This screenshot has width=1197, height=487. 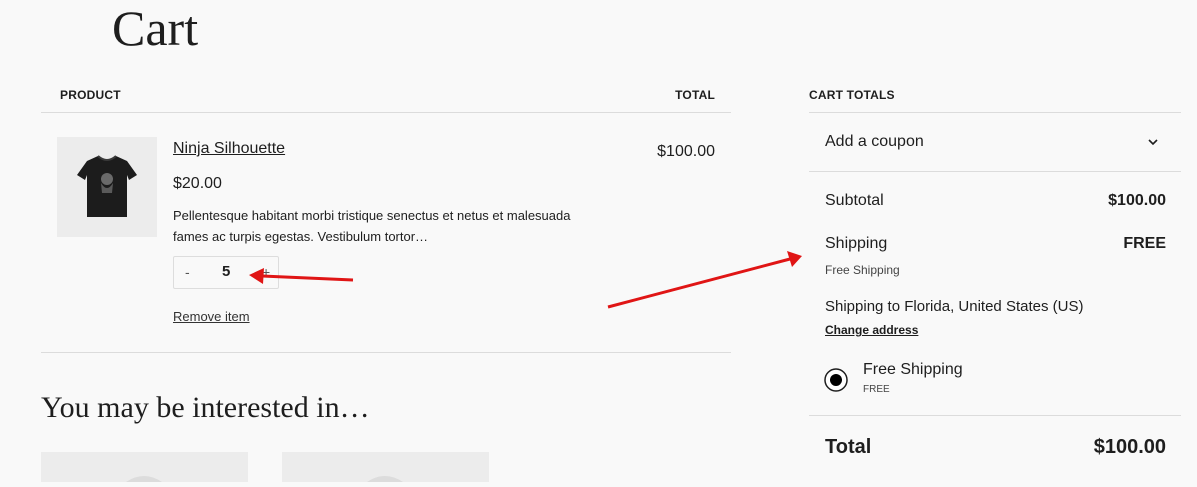 What do you see at coordinates (525, 280) in the screenshot?
I see `annotation-arrows` at bounding box center [525, 280].